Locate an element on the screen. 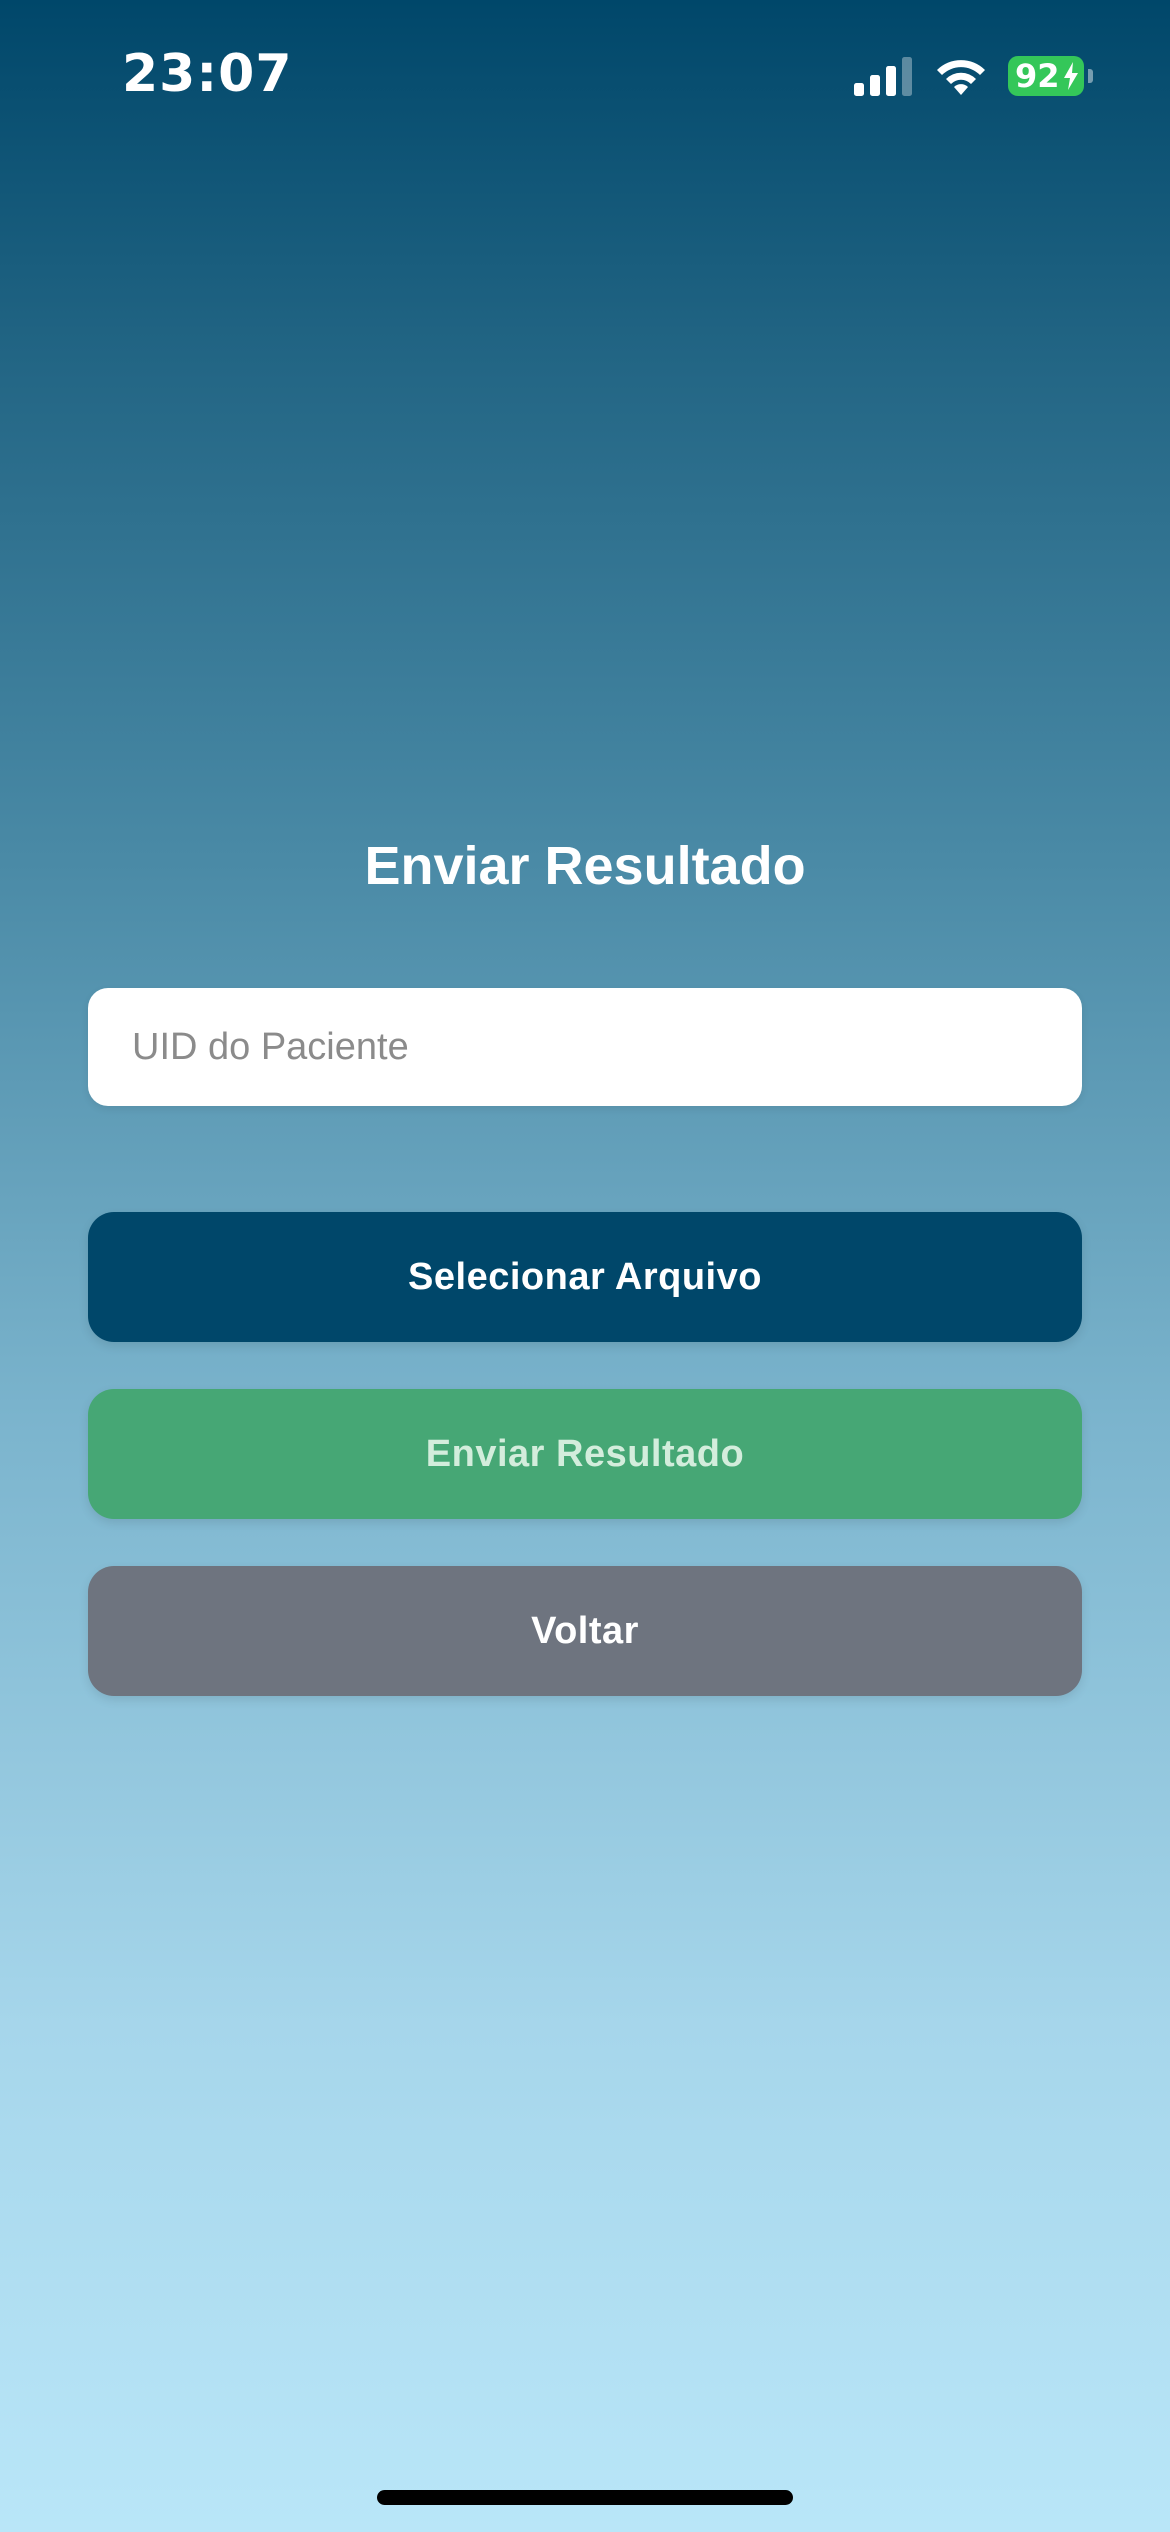 The height and width of the screenshot is (2532, 1170). home-indicator is located at coordinates (585, 2497).